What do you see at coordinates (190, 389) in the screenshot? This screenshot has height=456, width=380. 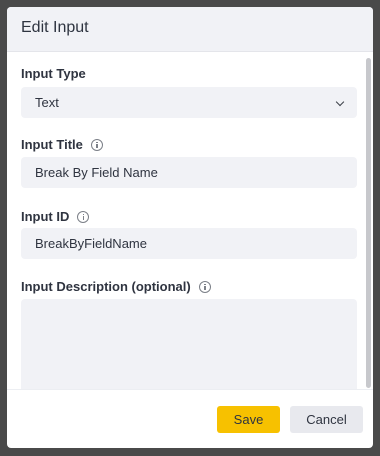 I see `footer-divider` at bounding box center [190, 389].